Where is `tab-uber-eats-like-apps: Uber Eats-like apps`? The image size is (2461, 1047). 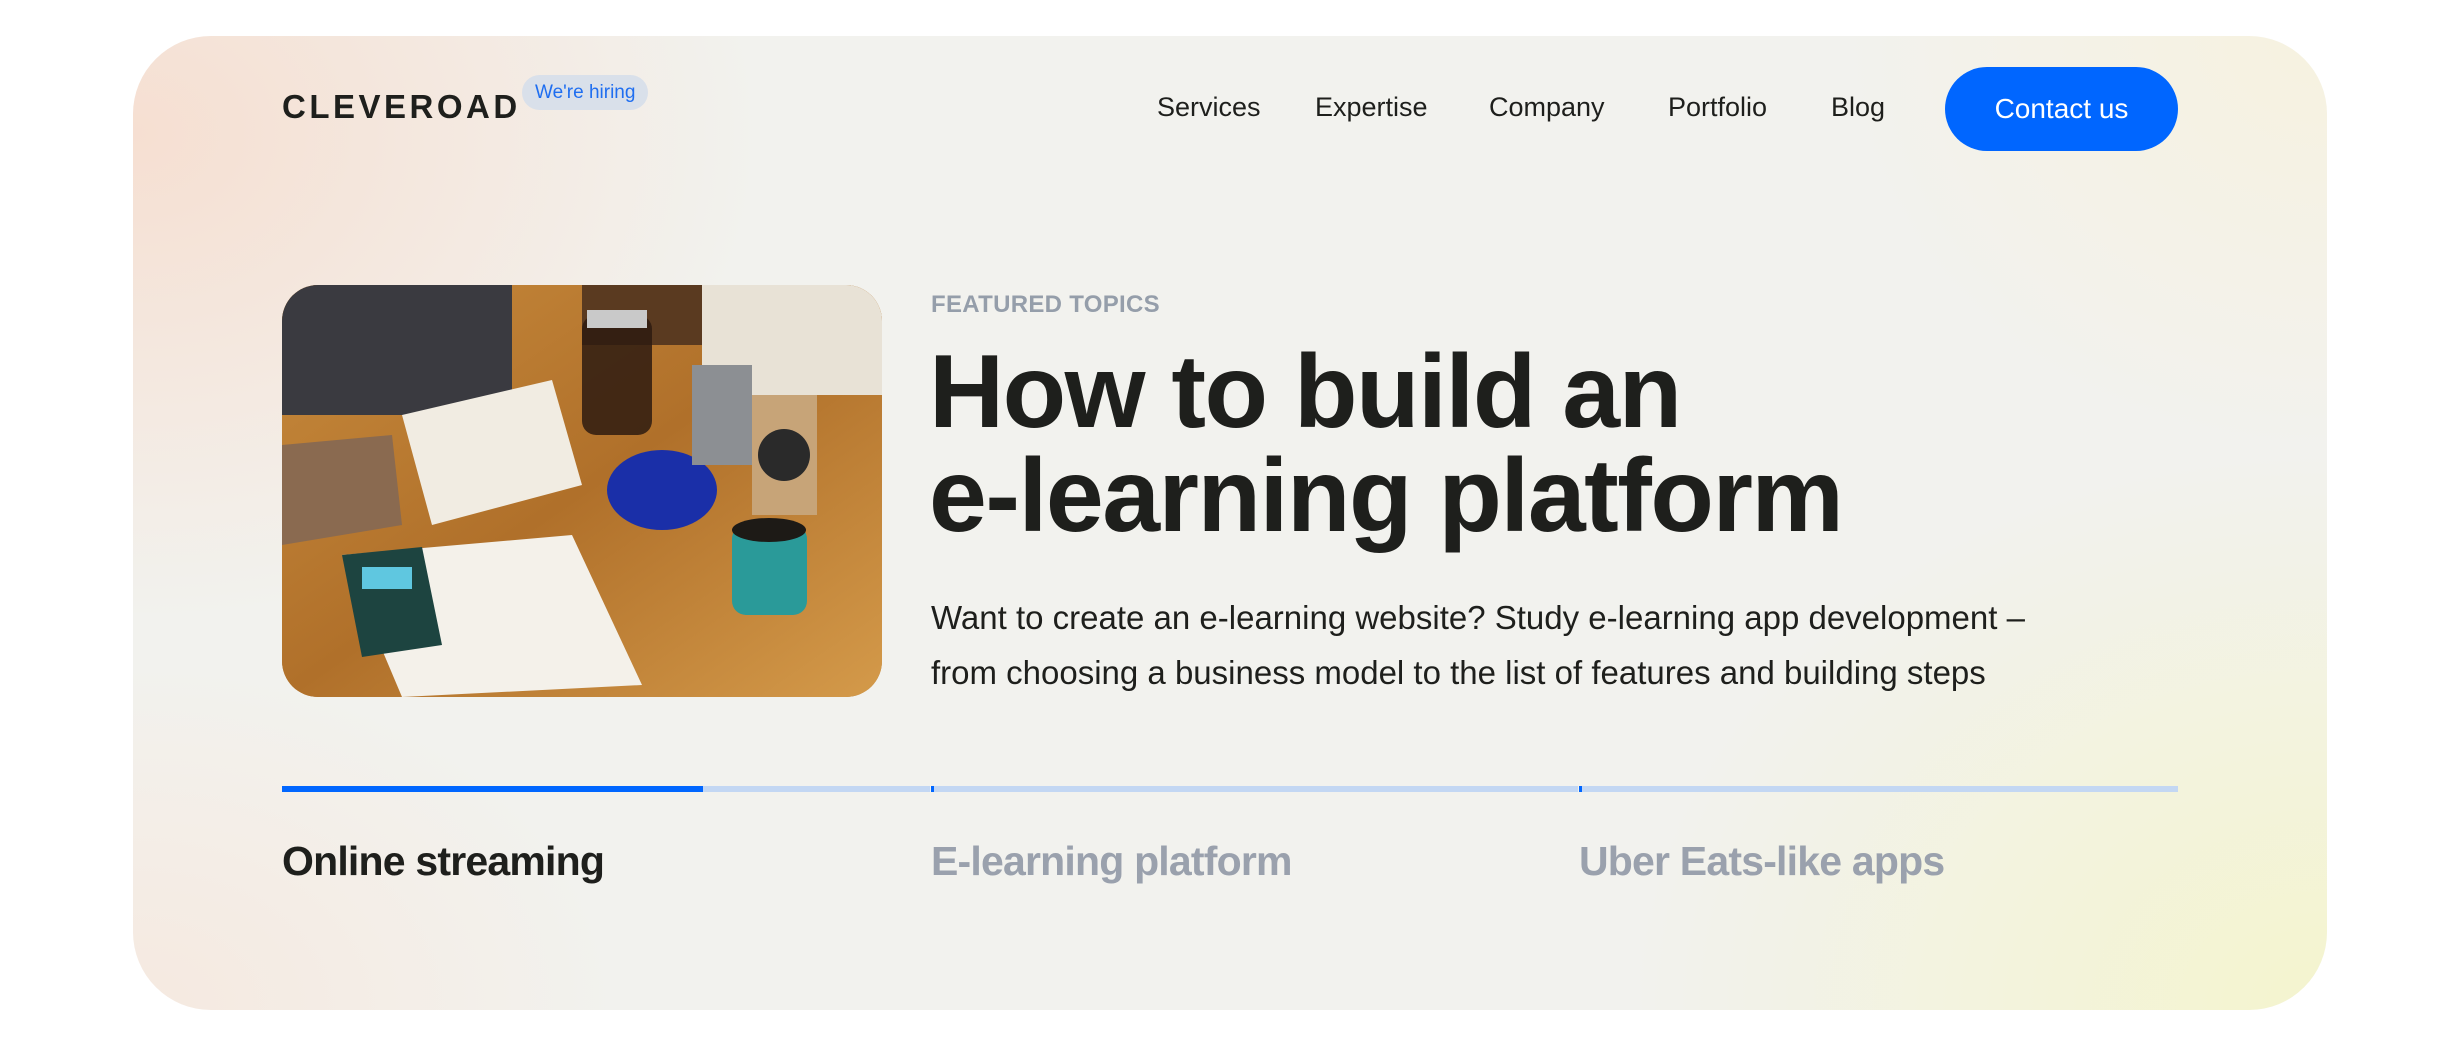
tab-uber-eats-like-apps: Uber Eats-like apps is located at coordinates (1762, 861).